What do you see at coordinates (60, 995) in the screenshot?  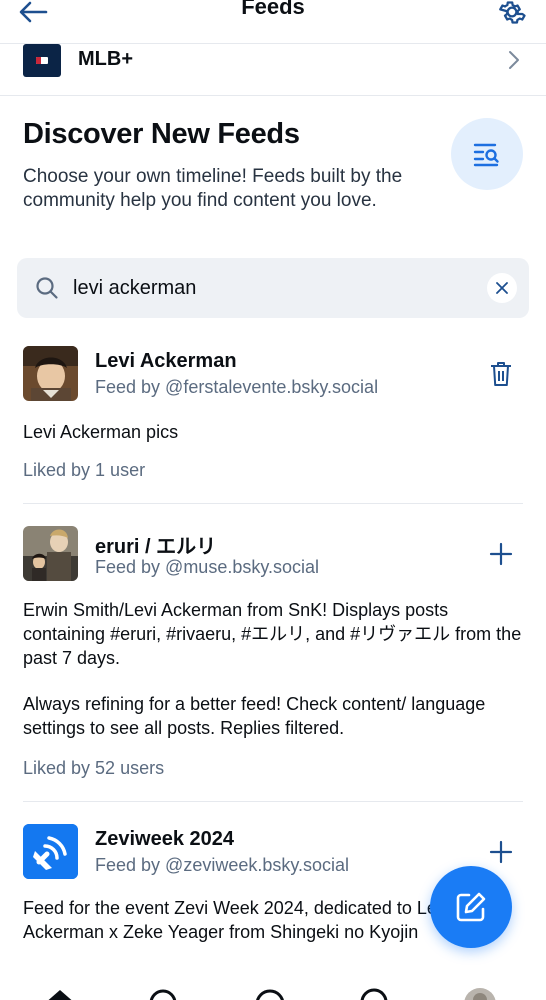 I see `home-icon` at bounding box center [60, 995].